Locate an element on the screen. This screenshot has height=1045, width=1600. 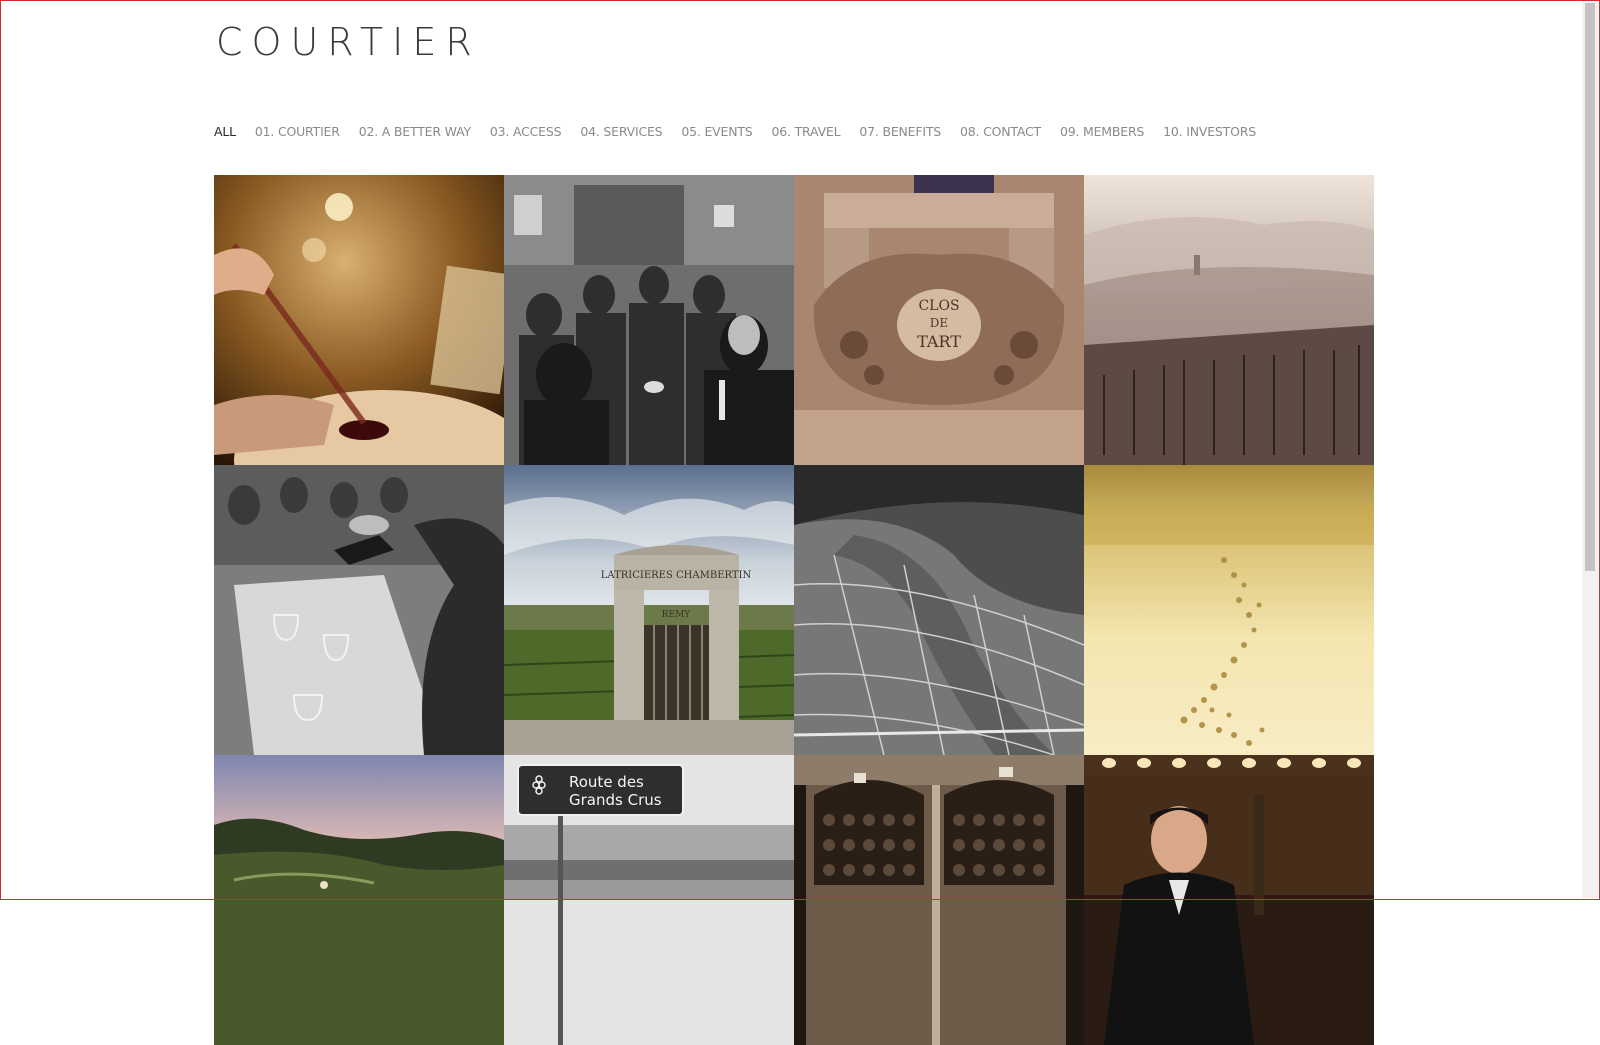
gallery-tile-vineyard-gate: LATRICIERES CHAMBERTIN REMY is located at coordinates (649, 610).